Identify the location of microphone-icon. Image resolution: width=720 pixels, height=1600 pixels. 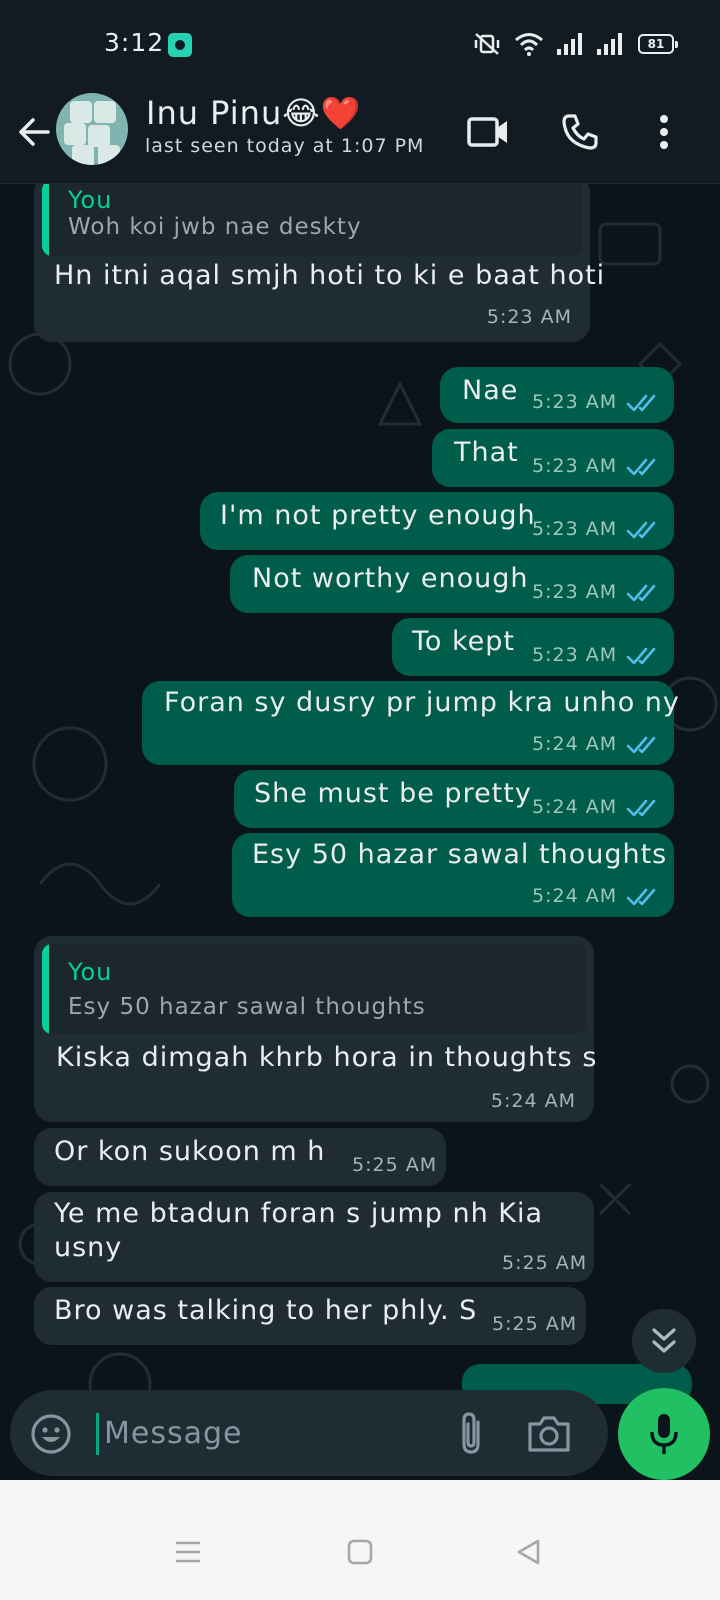
(664, 1434).